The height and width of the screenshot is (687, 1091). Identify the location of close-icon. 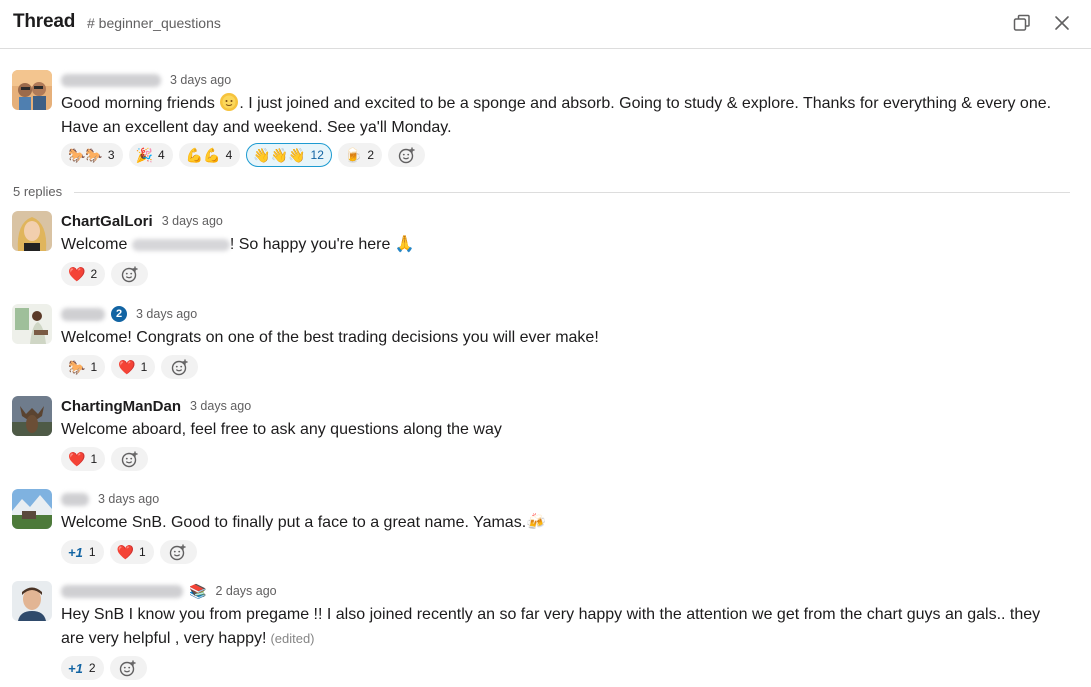
(1062, 23).